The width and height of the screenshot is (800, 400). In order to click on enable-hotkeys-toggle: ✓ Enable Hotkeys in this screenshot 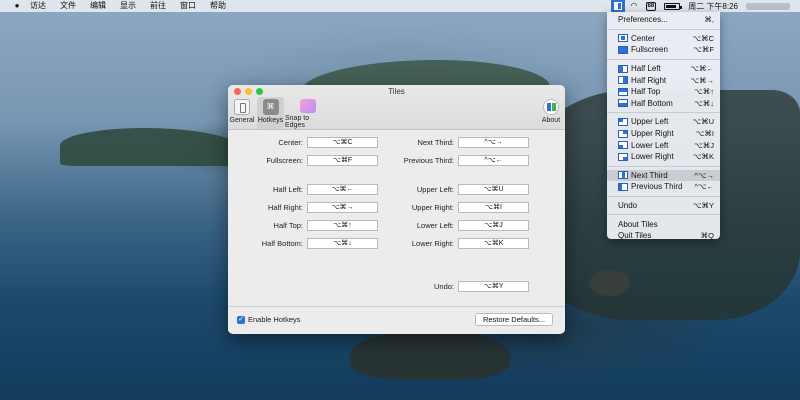, I will do `click(269, 319)`.